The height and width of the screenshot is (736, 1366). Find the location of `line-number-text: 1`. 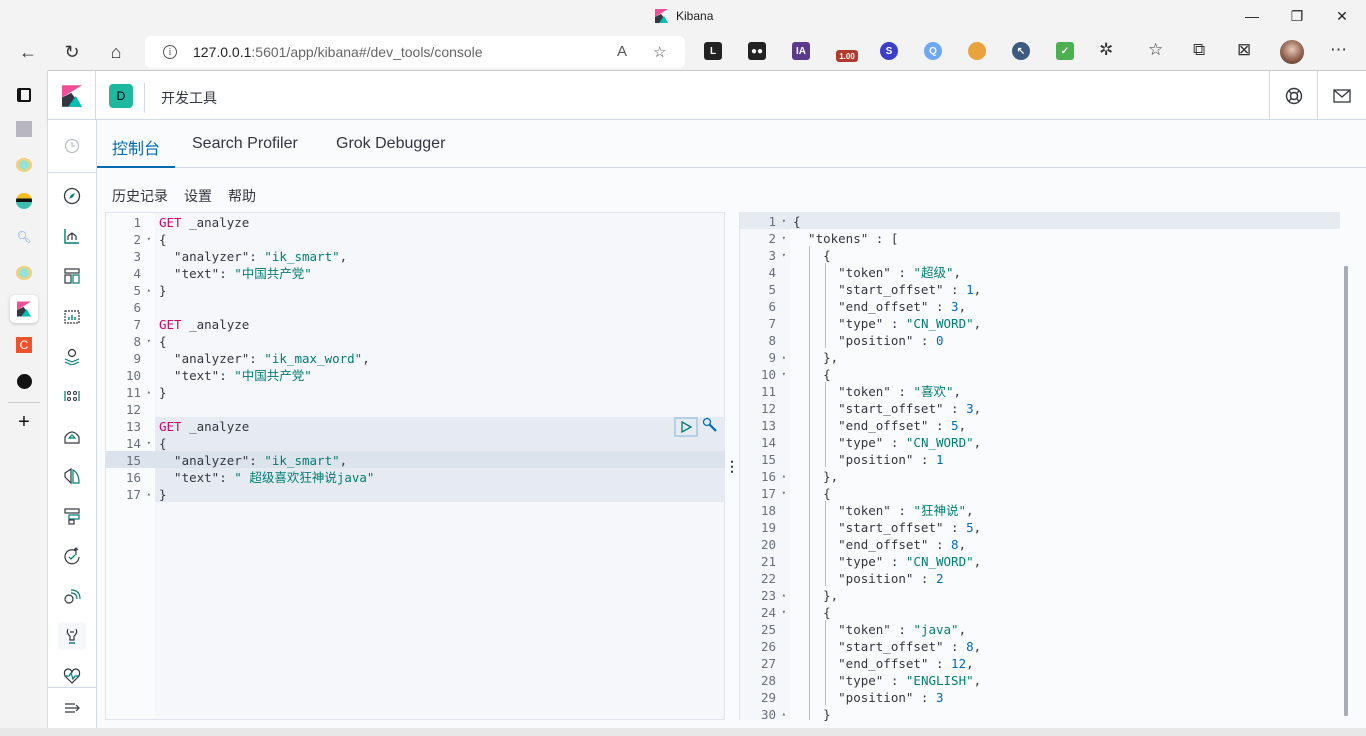

line-number-text: 1 is located at coordinates (137, 222).